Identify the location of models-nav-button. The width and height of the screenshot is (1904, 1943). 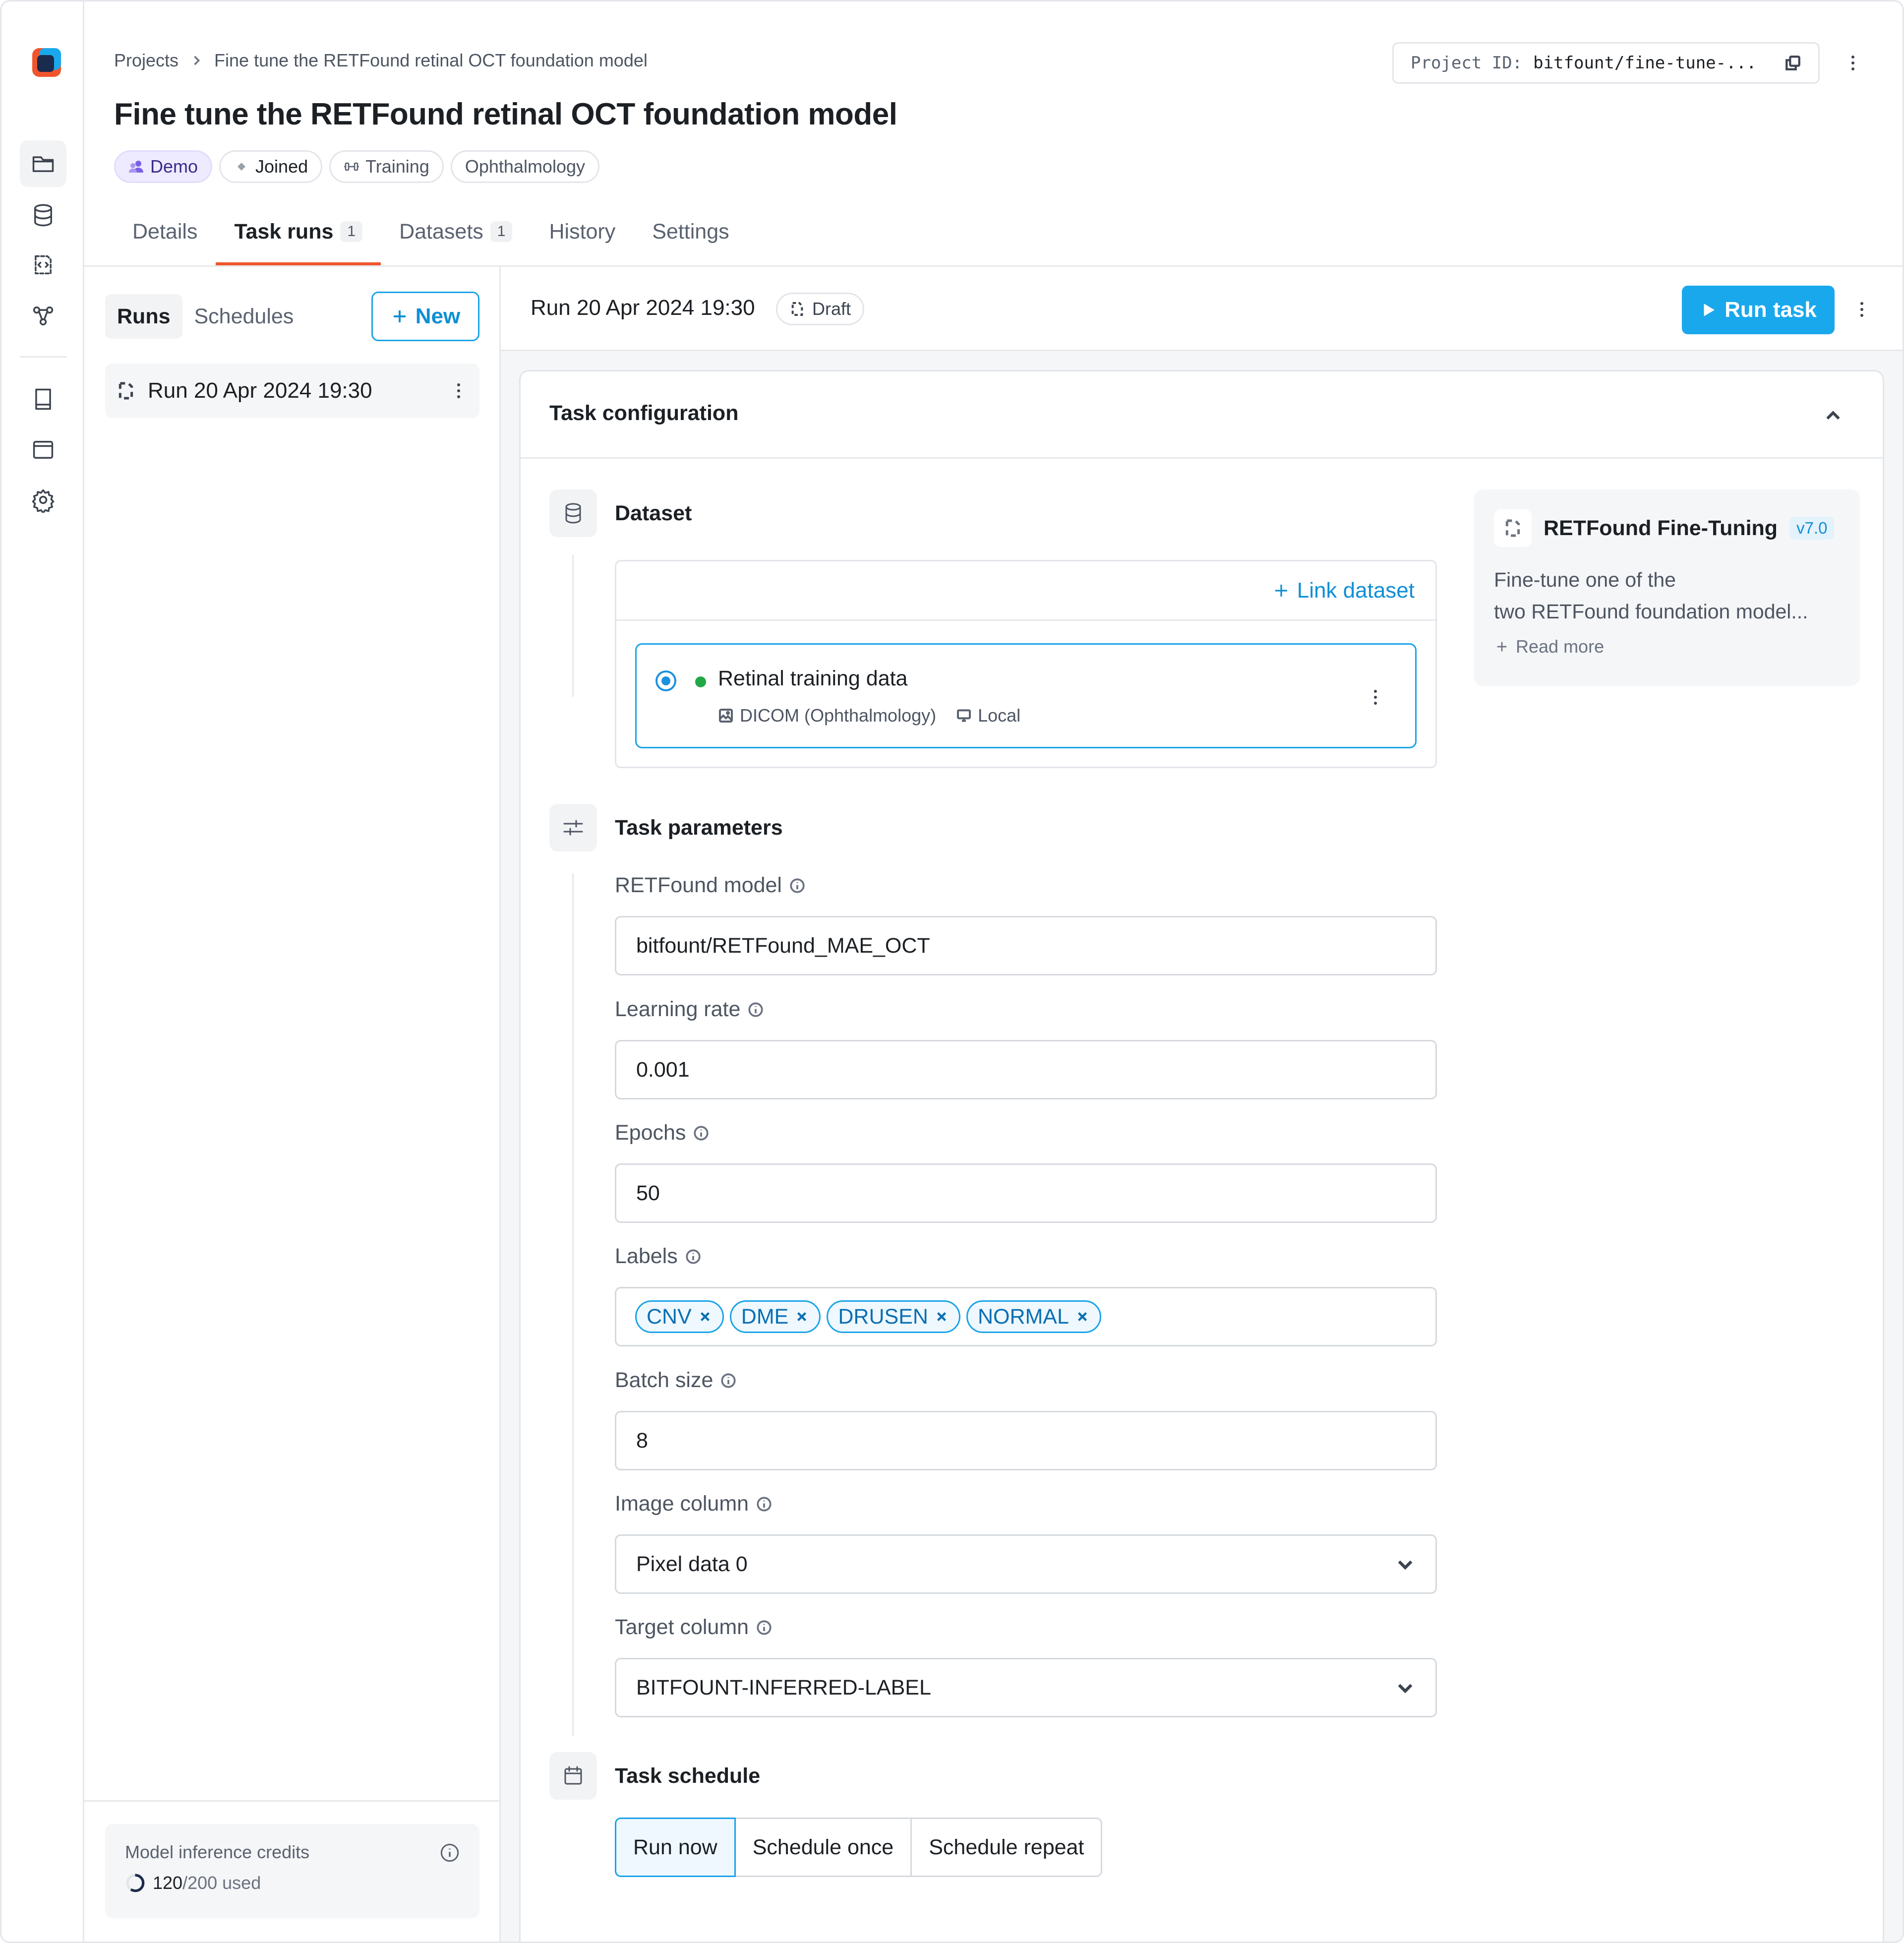
(43, 315).